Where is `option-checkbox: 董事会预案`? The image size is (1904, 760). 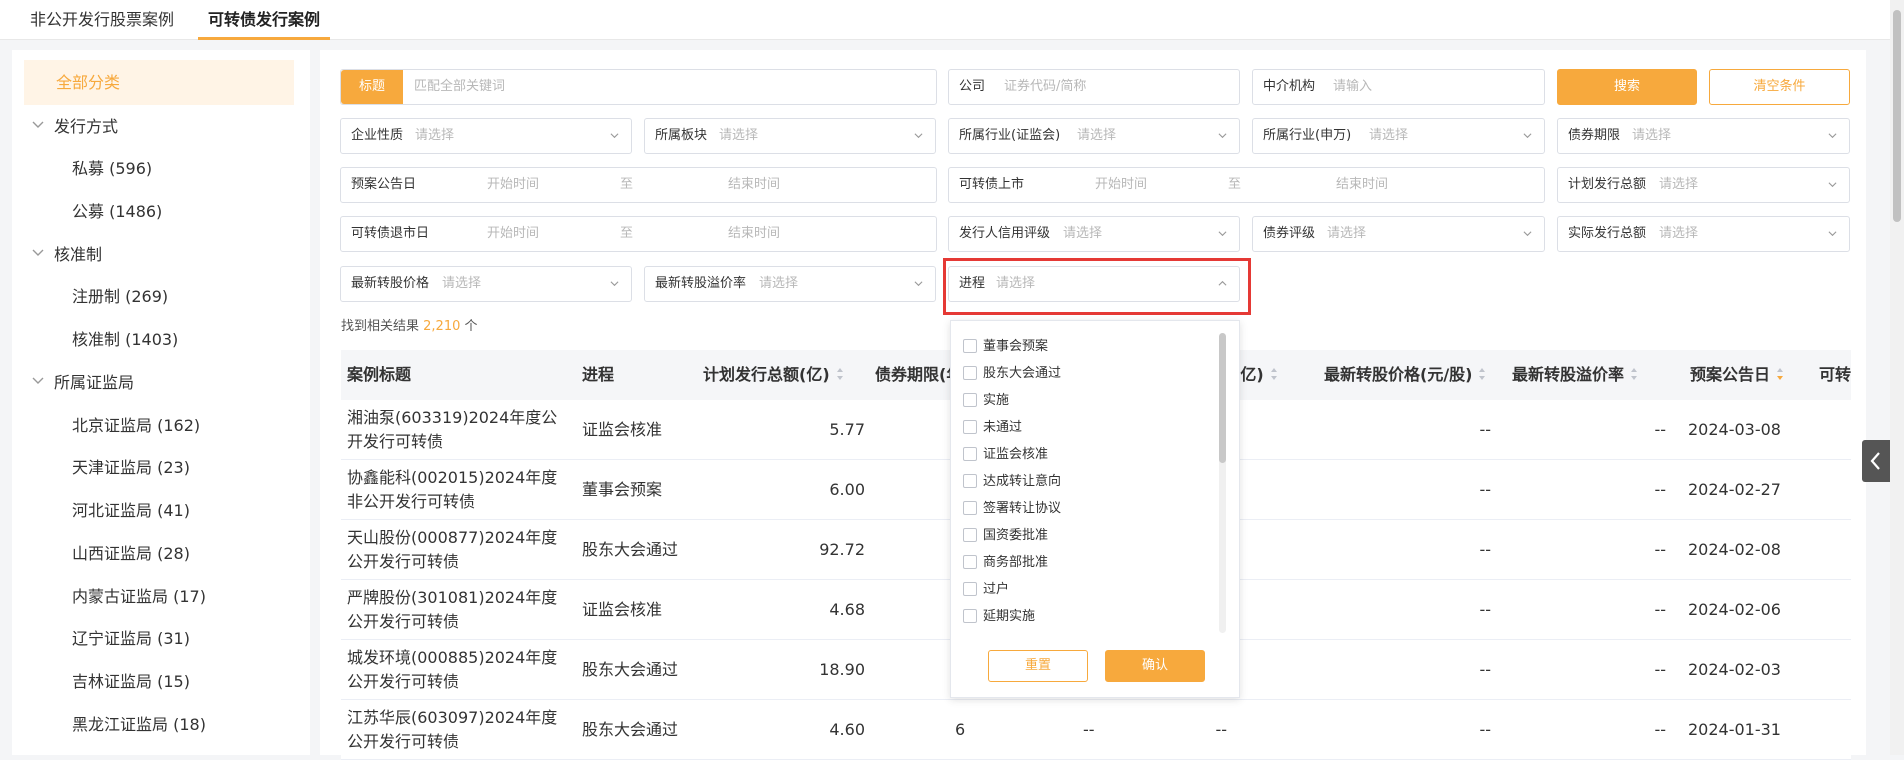 option-checkbox: 董事会预案 is located at coordinates (1005, 347).